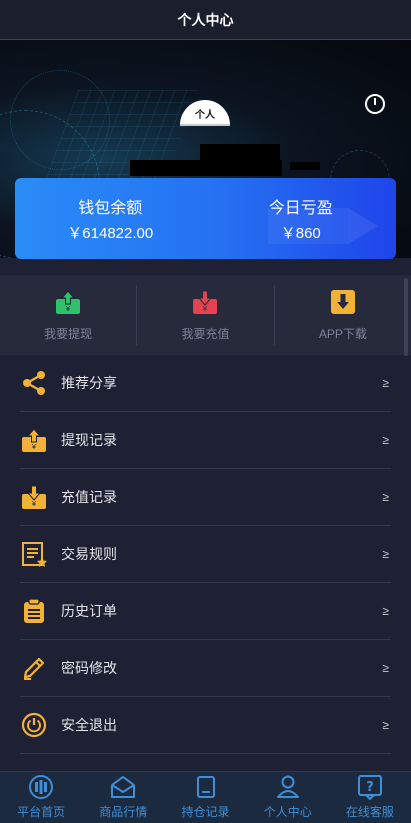 This screenshot has height=823, width=411. I want to click on bottom-tab-bar: 平台首页 商品行情 持仓记录 个人中心 ? 在线客服, so click(205, 797).